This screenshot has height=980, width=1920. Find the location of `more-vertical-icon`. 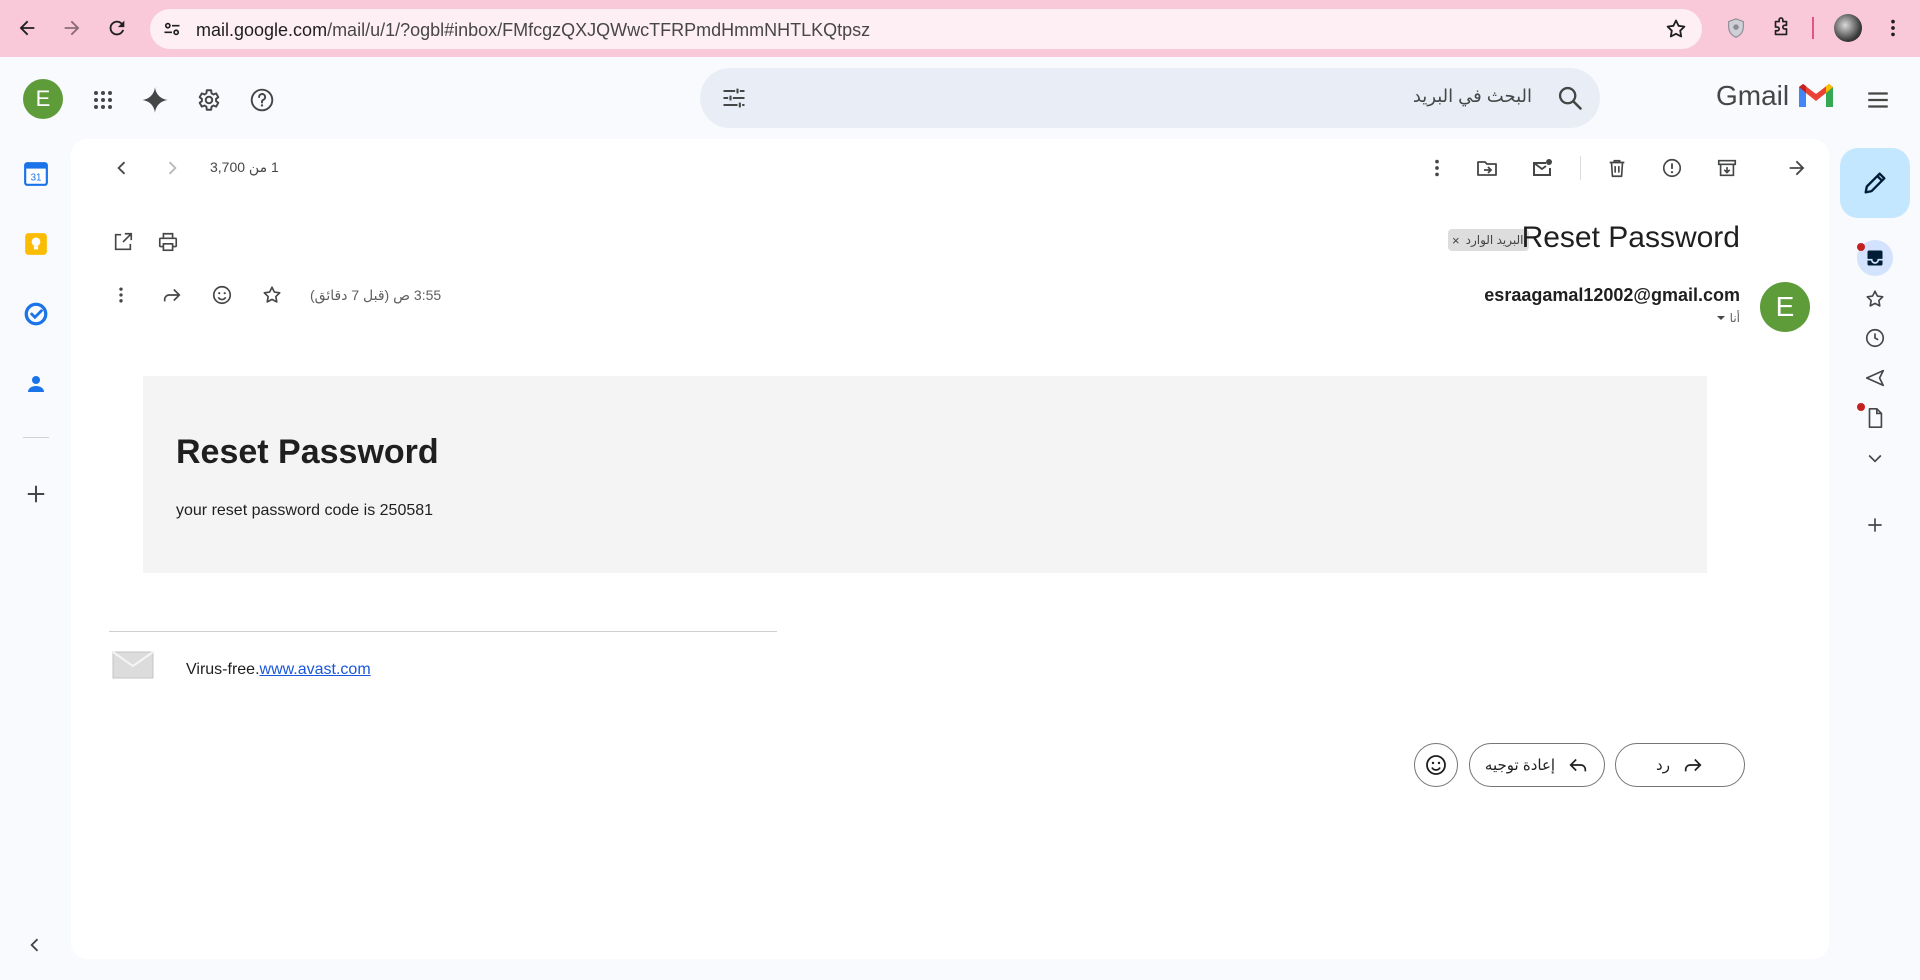

more-vertical-icon is located at coordinates (121, 295).